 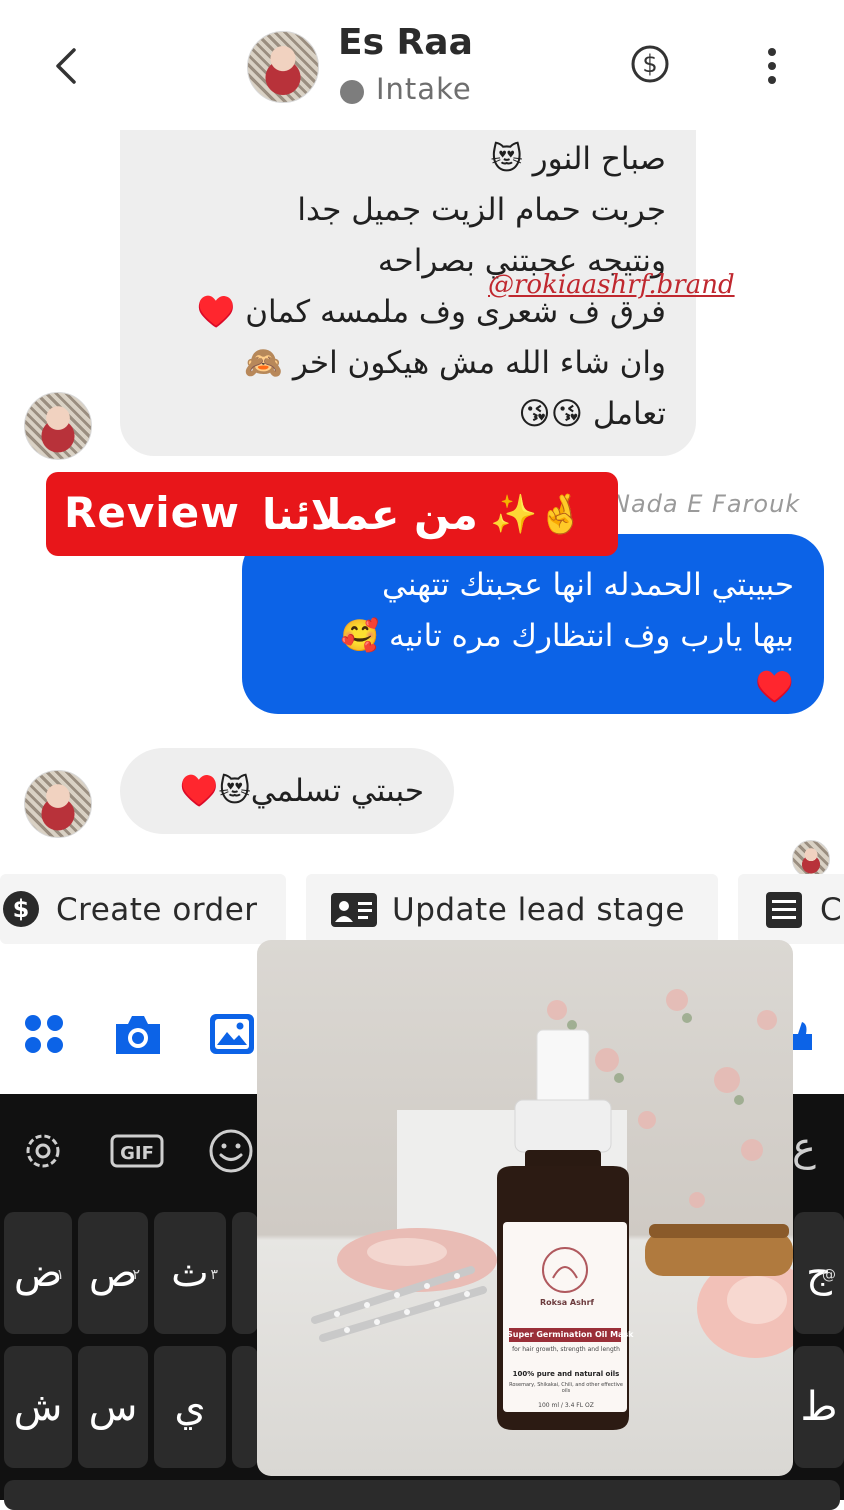 What do you see at coordinates (567, 636) in the screenshot?
I see `message-line: بيها يارب وف انتظارك مره تانيه 🥰` at bounding box center [567, 636].